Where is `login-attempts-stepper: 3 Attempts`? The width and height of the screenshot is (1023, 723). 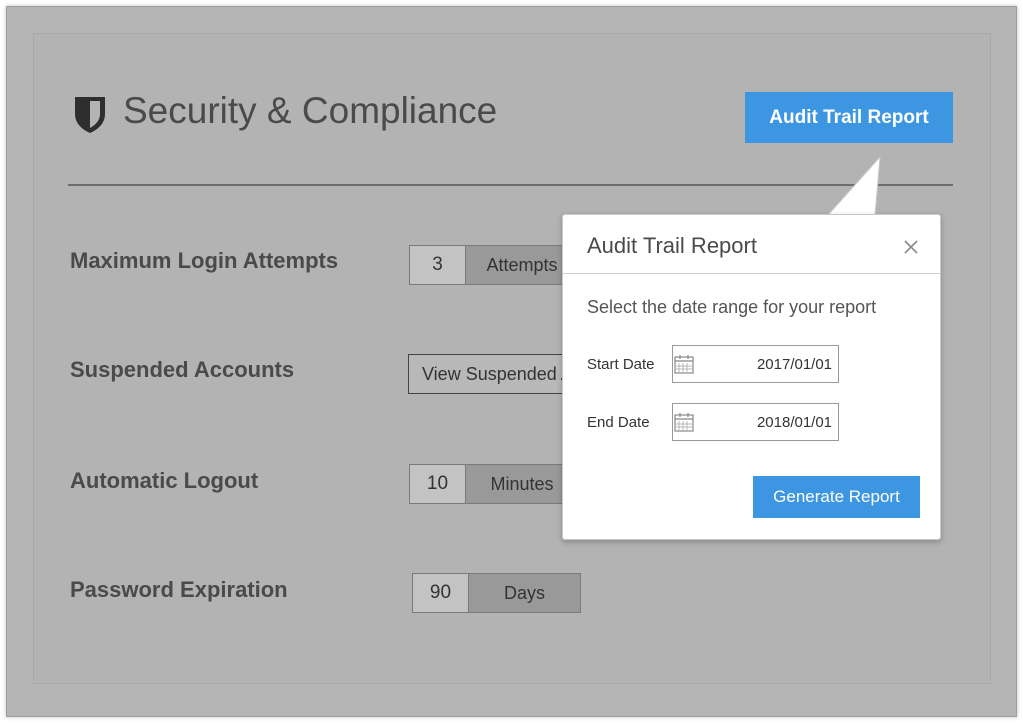 login-attempts-stepper: 3 Attempts is located at coordinates (494, 265).